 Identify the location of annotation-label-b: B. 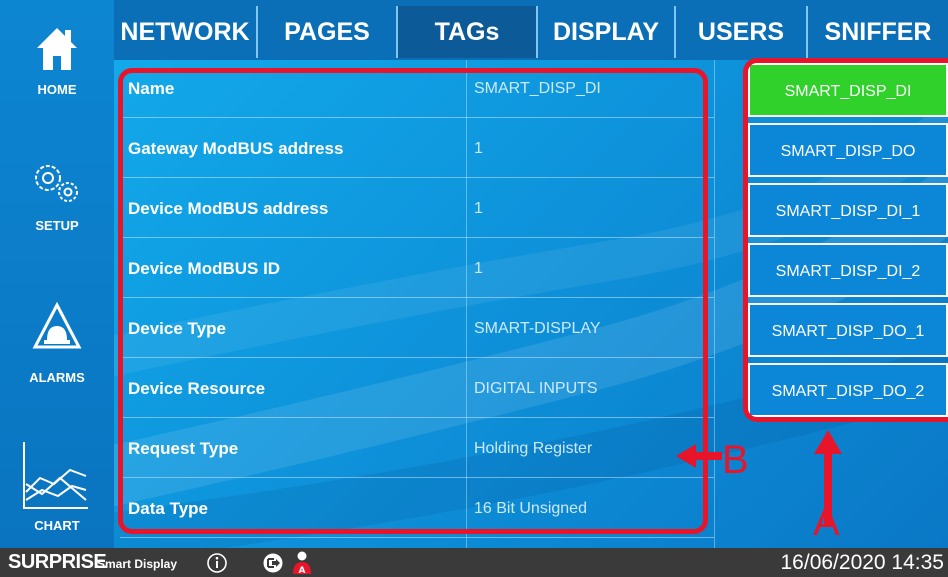
(735, 460).